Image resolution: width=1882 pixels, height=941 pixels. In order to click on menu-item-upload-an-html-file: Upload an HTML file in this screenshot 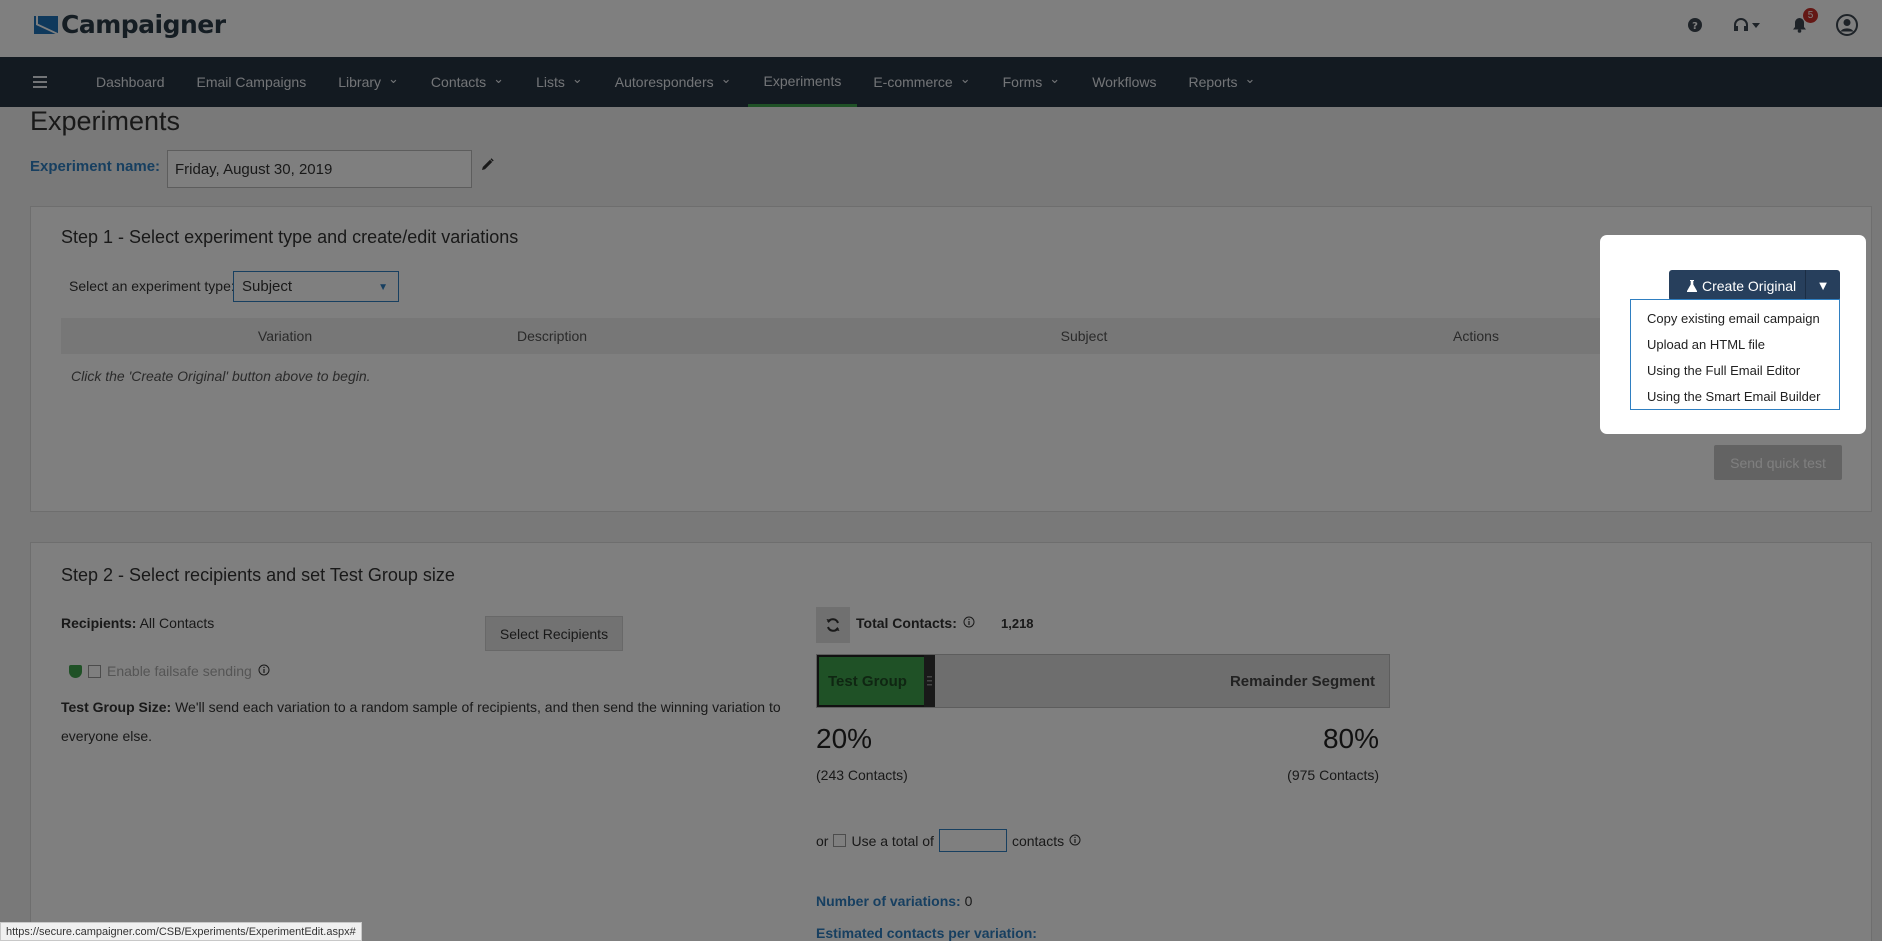, I will do `click(1735, 344)`.